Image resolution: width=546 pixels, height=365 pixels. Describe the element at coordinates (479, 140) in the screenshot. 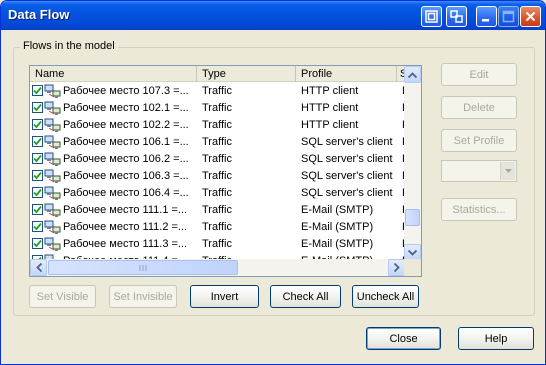

I see `set-profile-button: Set Profile` at that location.